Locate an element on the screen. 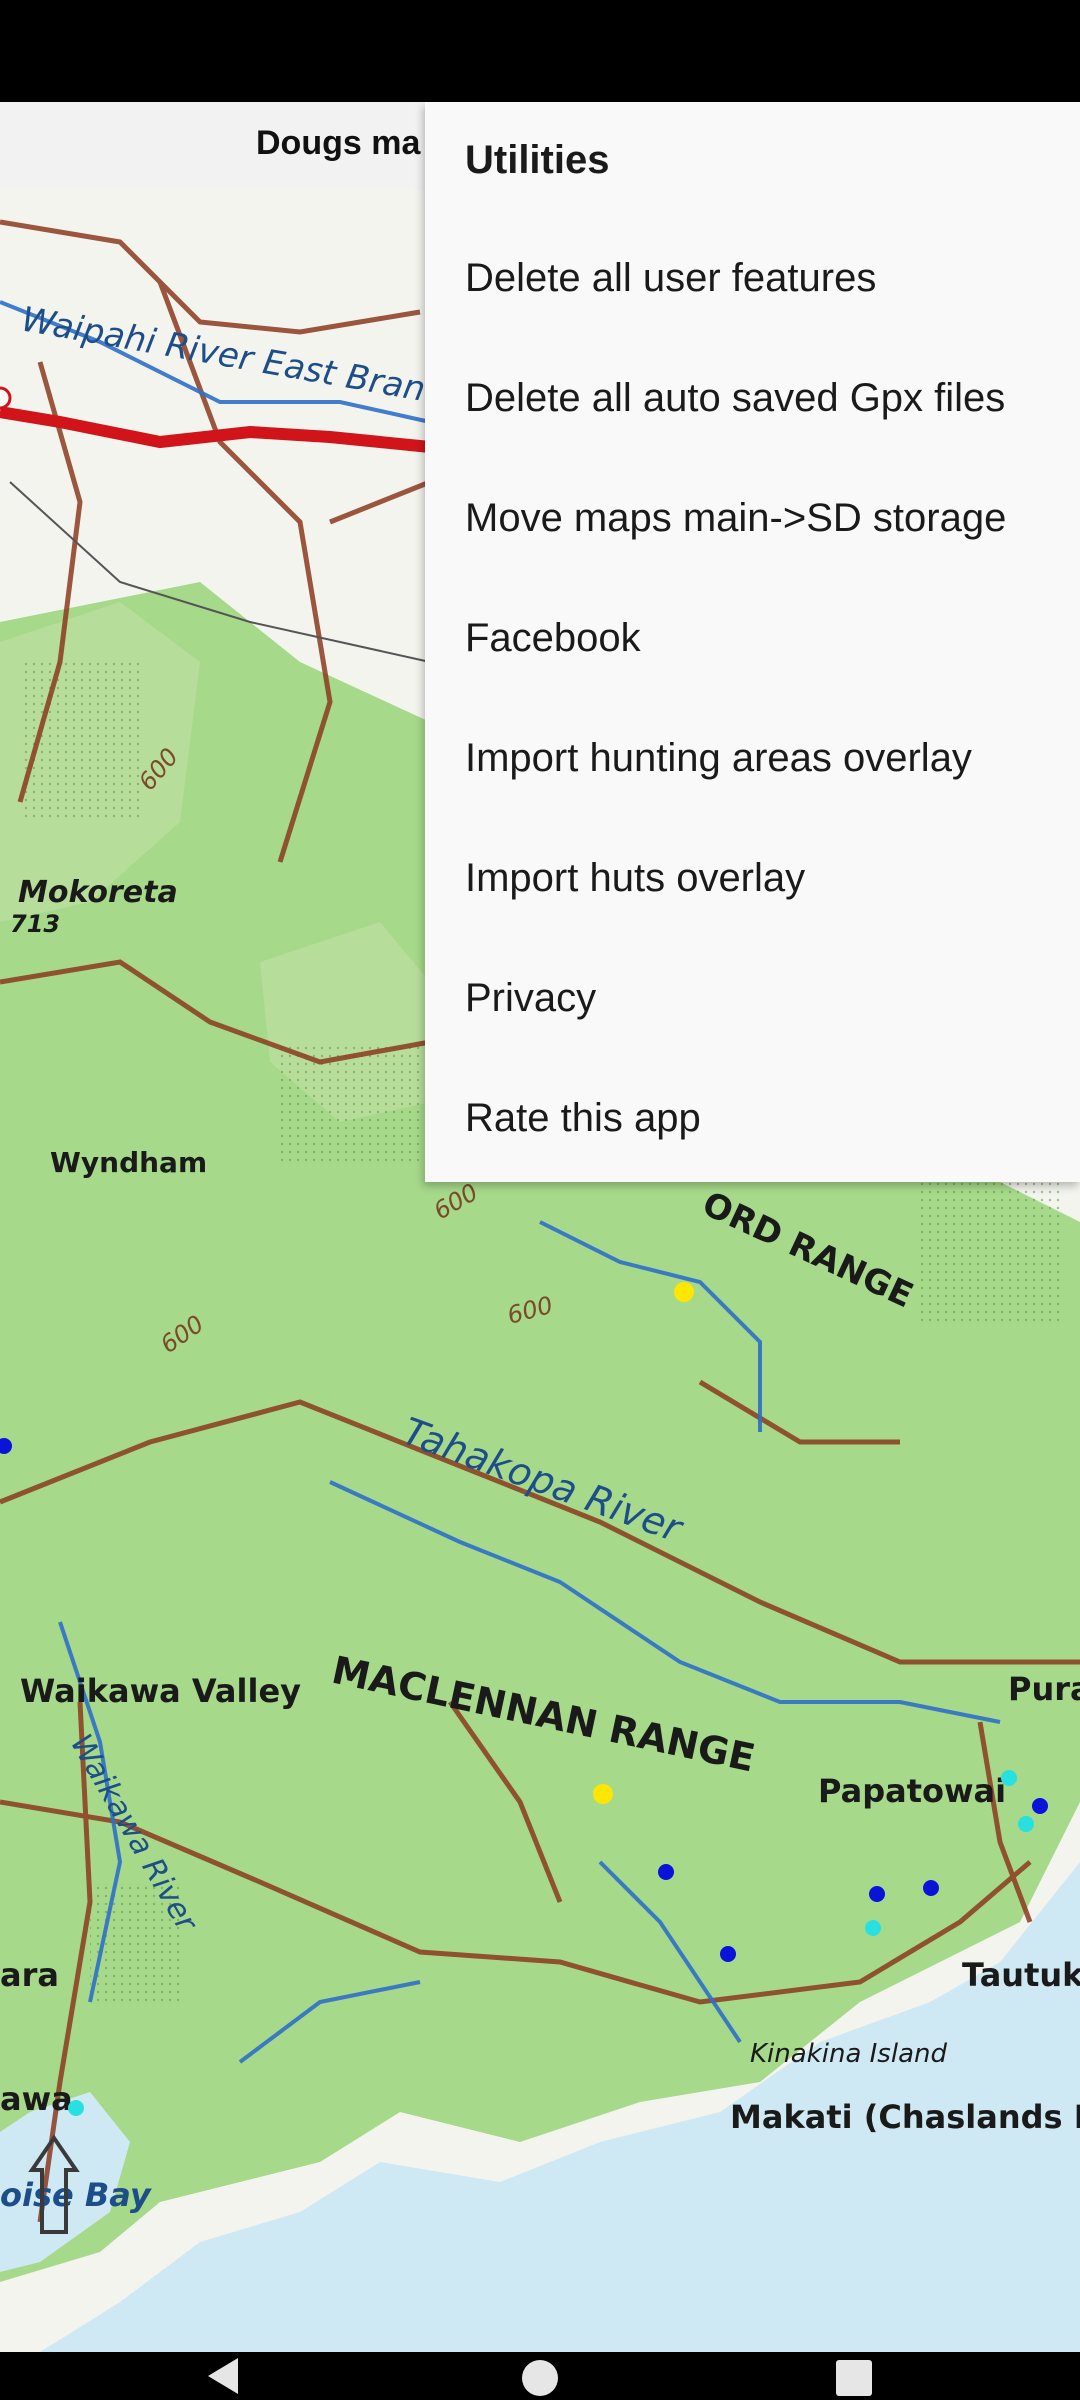 This screenshot has height=2400, width=1080. label-tautuku: Tautuk is located at coordinates (1021, 1975).